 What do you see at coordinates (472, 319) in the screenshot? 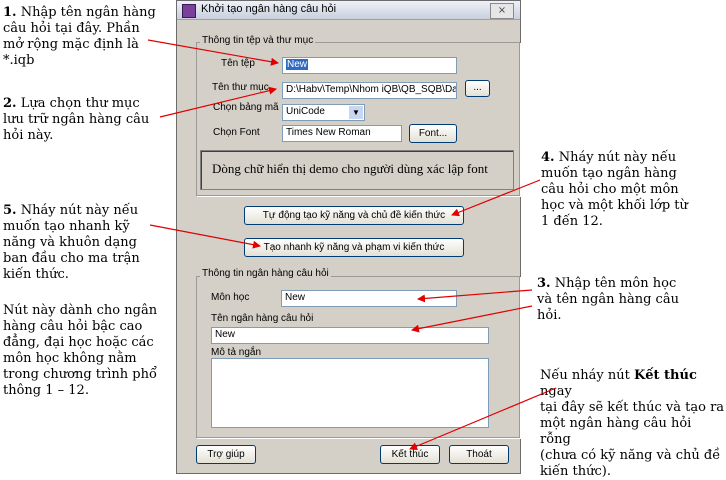
I see `arrow-step-3b` at bounding box center [472, 319].